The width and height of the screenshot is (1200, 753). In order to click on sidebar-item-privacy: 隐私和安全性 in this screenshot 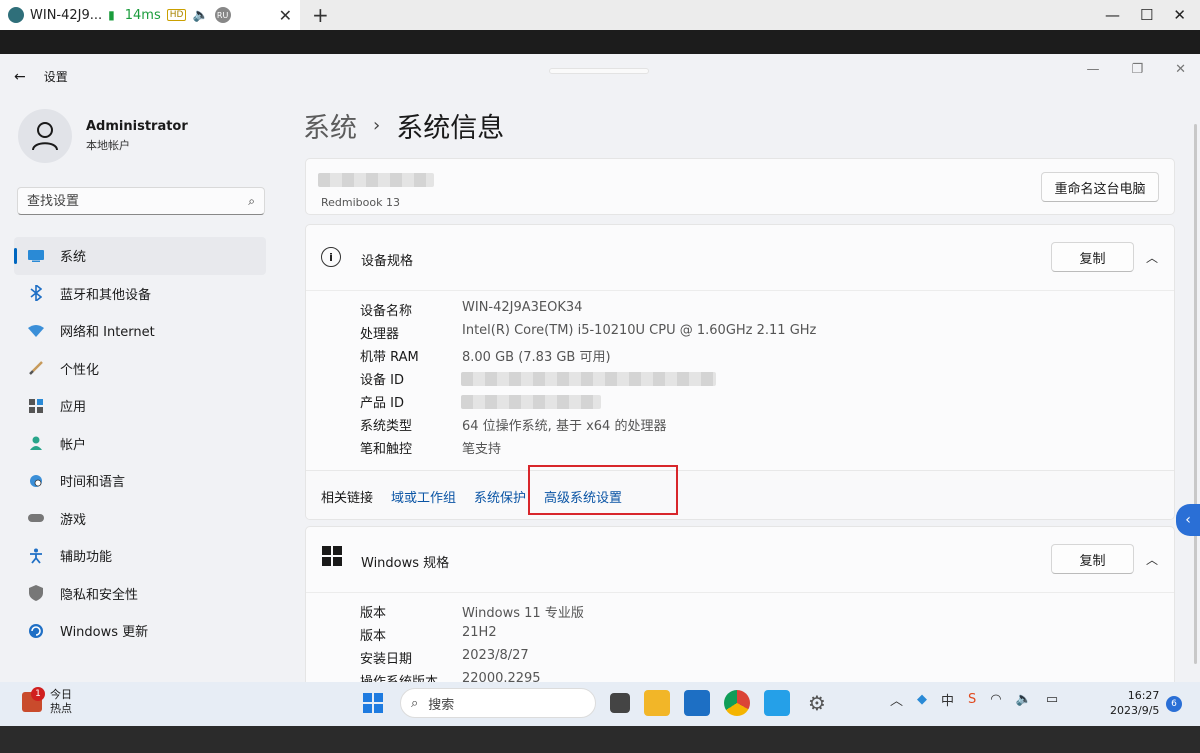, I will do `click(140, 594)`.